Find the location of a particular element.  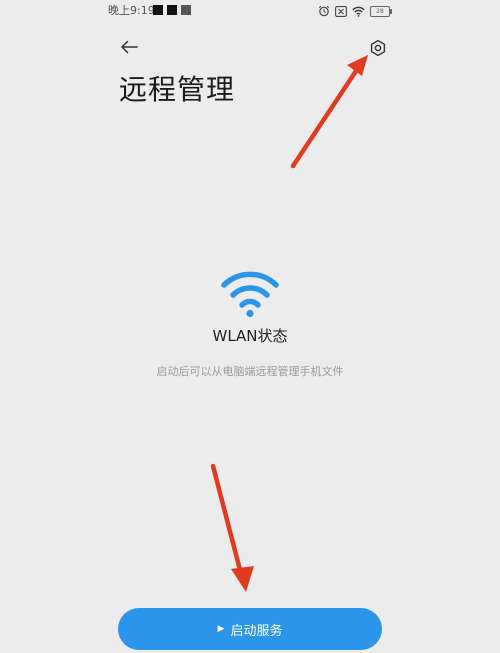

back-button is located at coordinates (129, 47).